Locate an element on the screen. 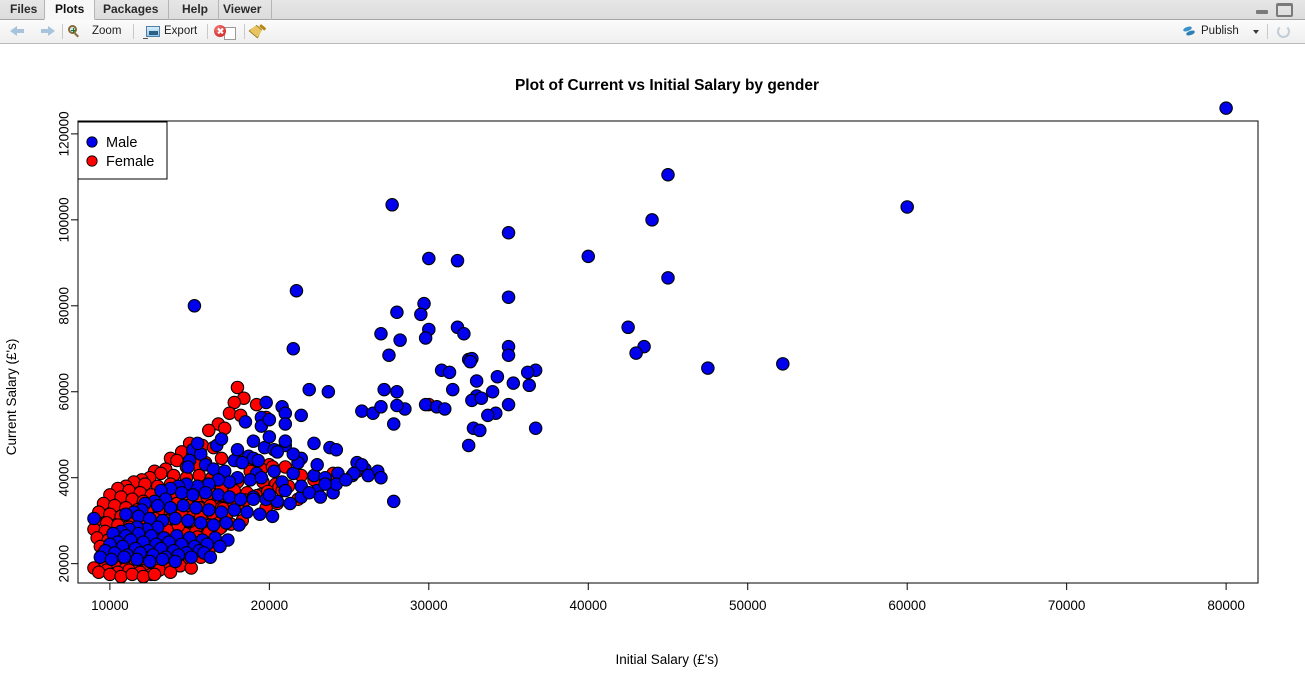 The width and height of the screenshot is (1305, 688). export-button: Export is located at coordinates (183, 31).